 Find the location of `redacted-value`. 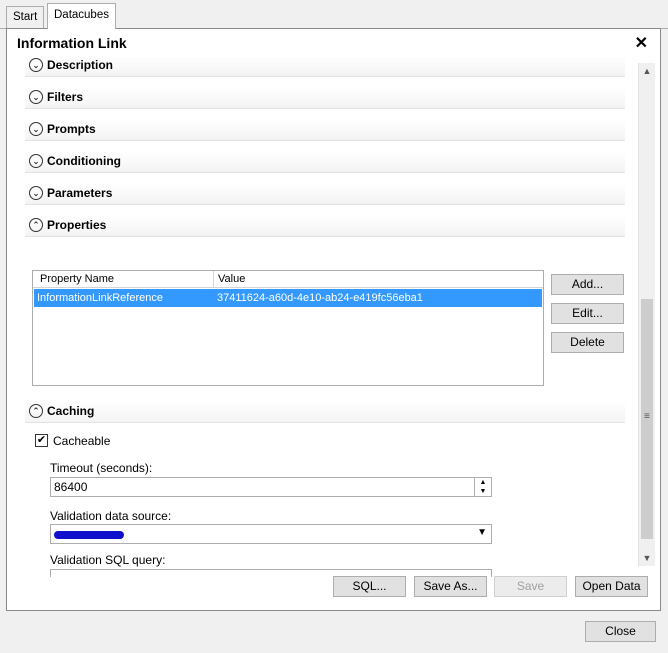

redacted-value is located at coordinates (89, 535).